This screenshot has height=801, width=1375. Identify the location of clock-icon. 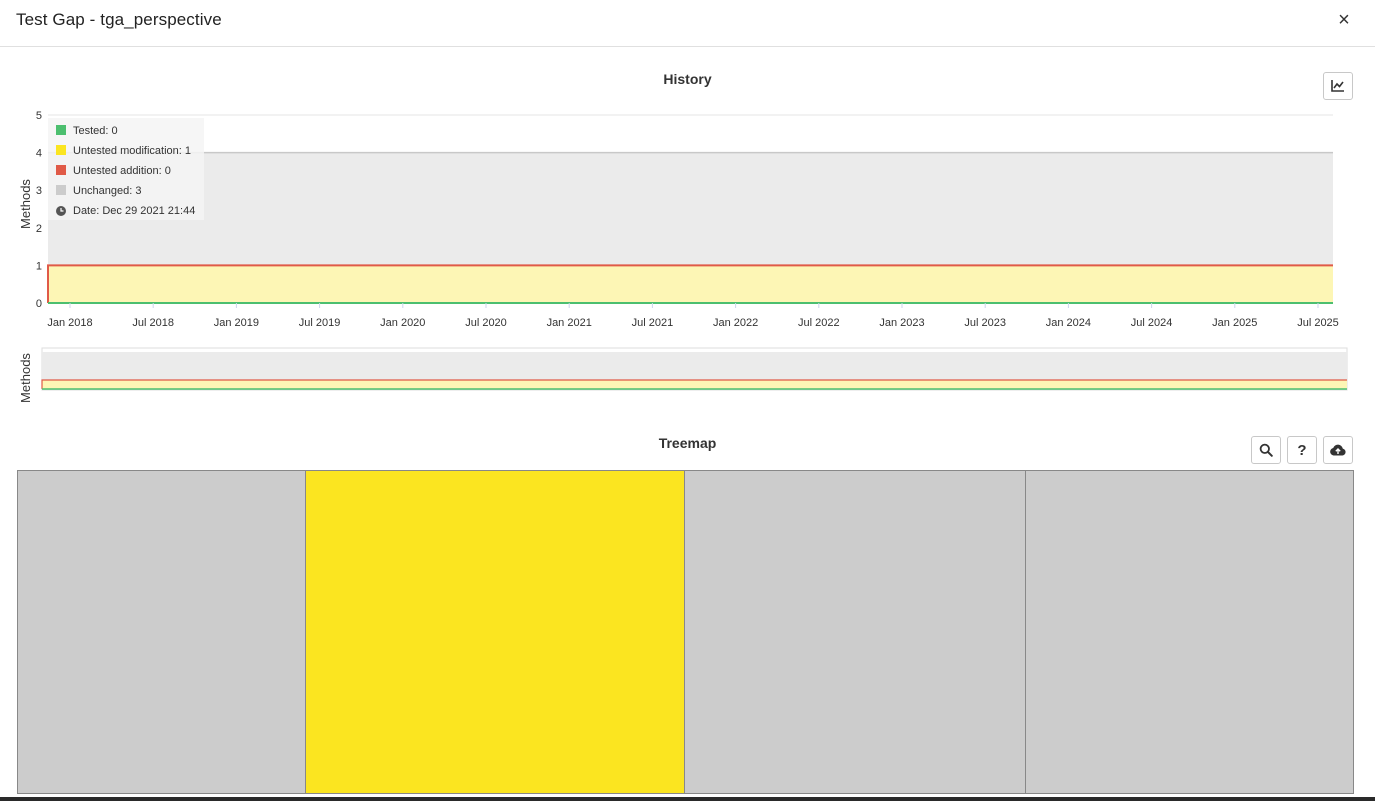
(61, 211).